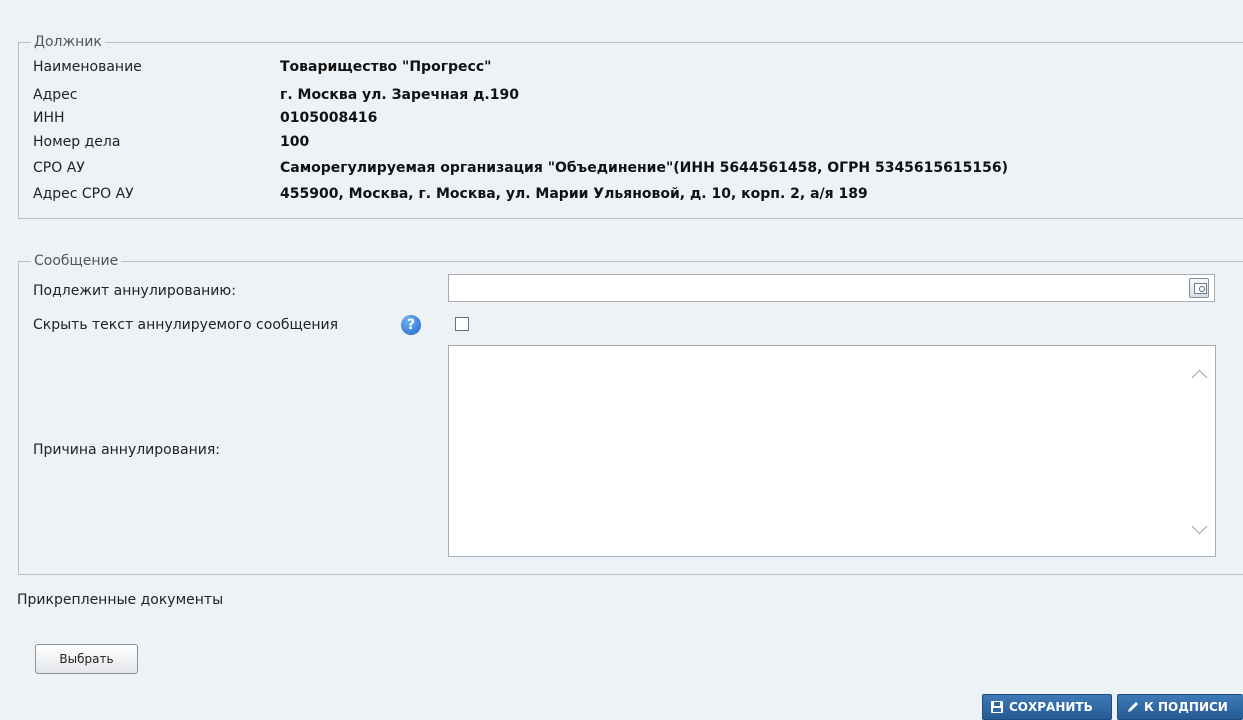  Describe the element at coordinates (1199, 526) in the screenshot. I see `scroll-down-icon` at that location.